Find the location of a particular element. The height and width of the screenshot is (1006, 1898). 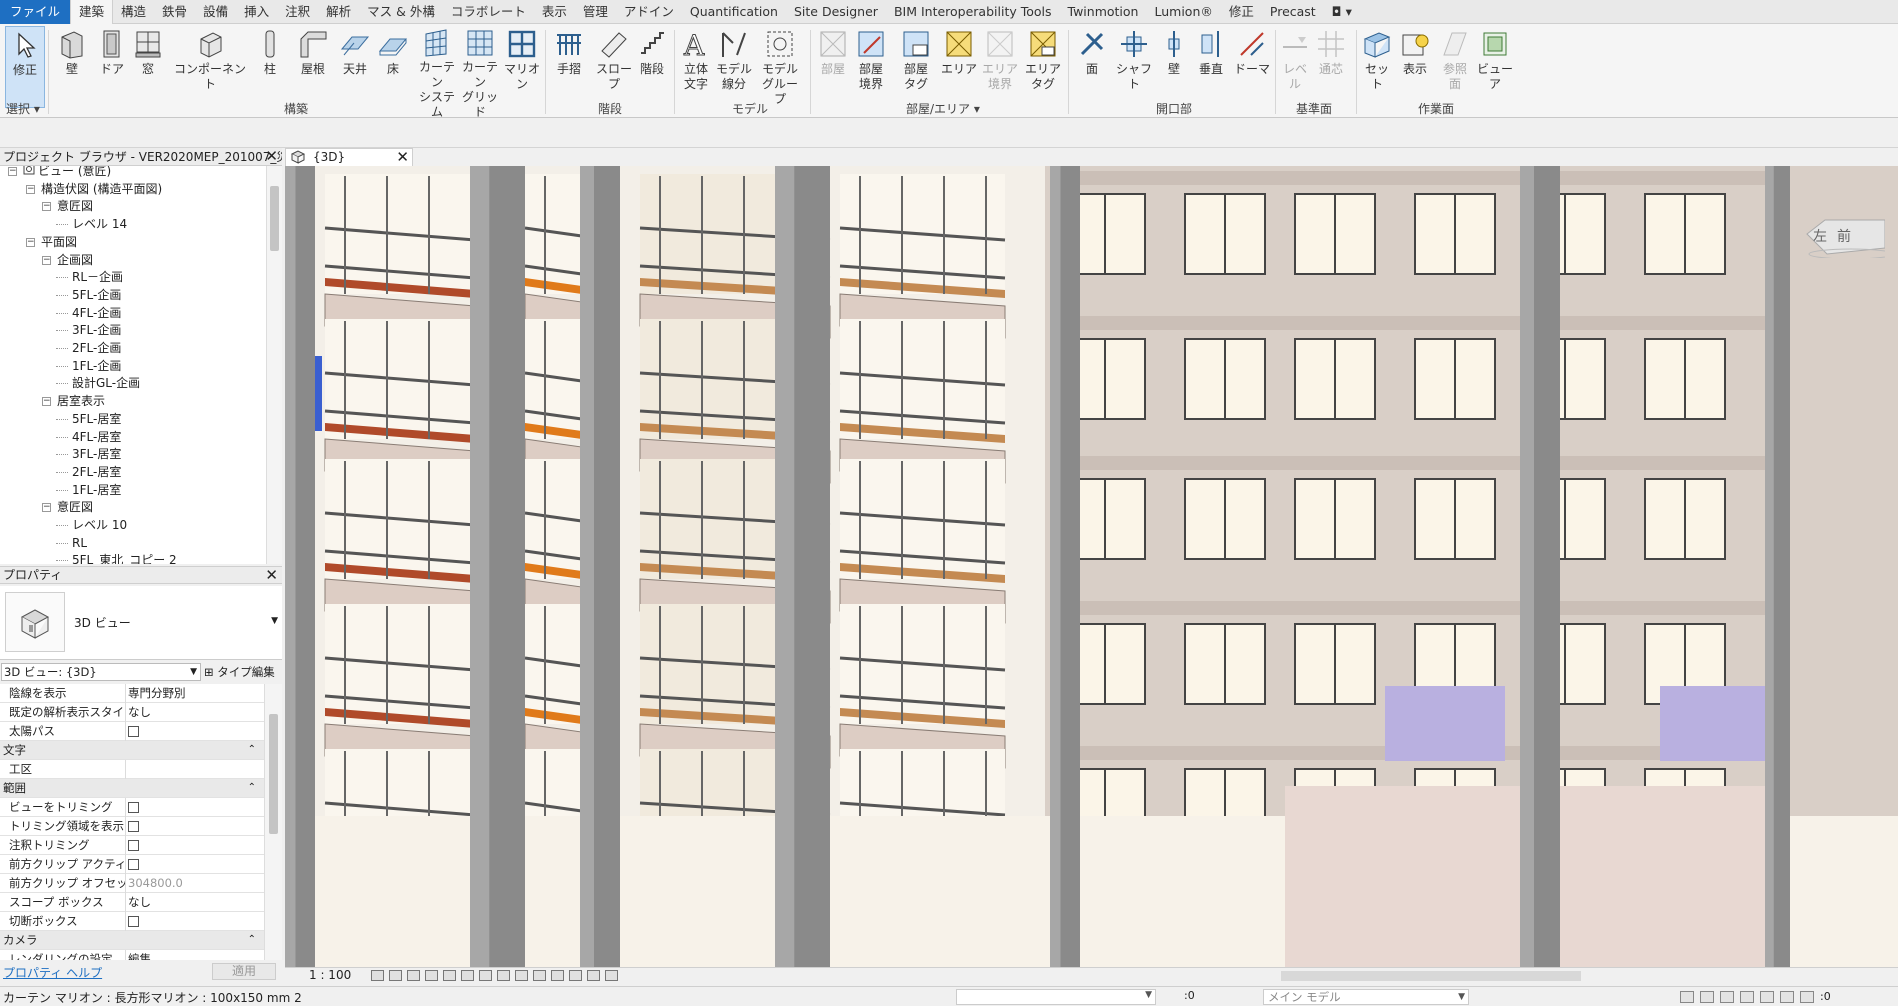

tree-item: 5FL-企画 is located at coordinates (88, 295).